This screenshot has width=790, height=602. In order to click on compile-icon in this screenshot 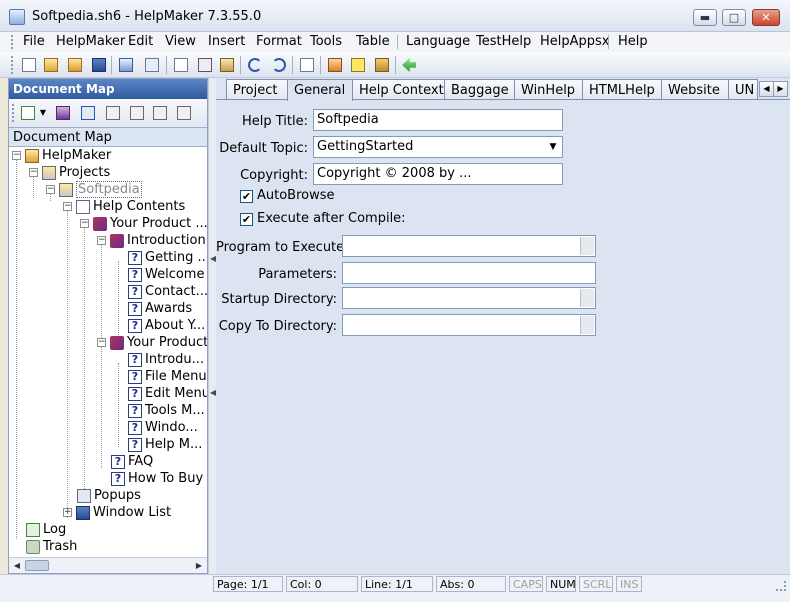, I will do `click(335, 65)`.